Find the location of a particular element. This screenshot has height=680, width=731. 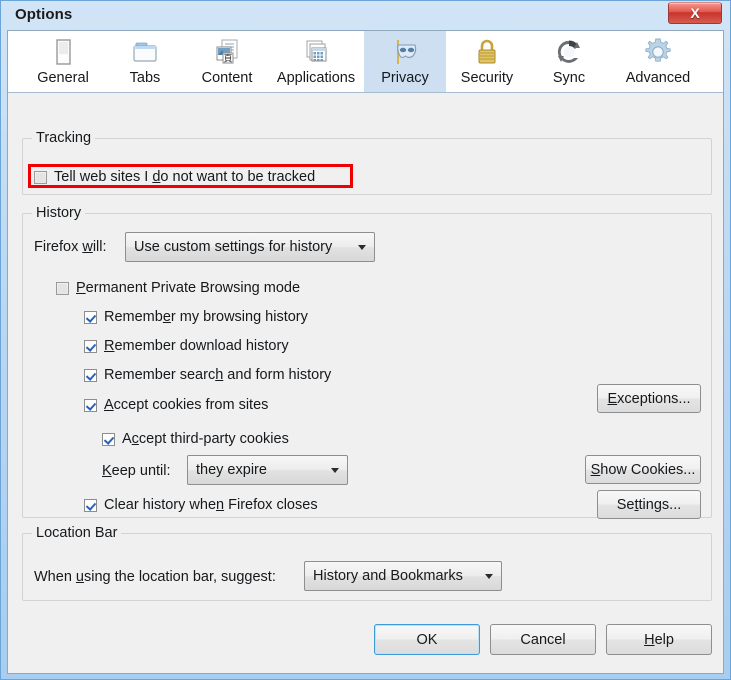

tab-tabs: Tabs is located at coordinates (145, 61).